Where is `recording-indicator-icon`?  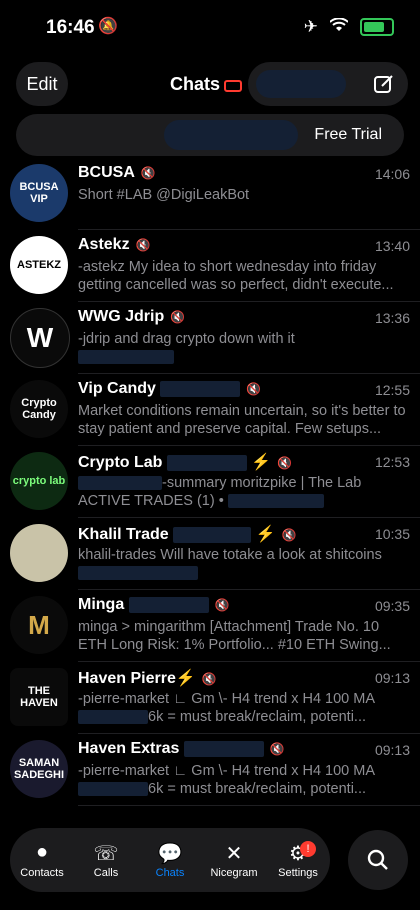
recording-indicator-icon is located at coordinates (233, 86).